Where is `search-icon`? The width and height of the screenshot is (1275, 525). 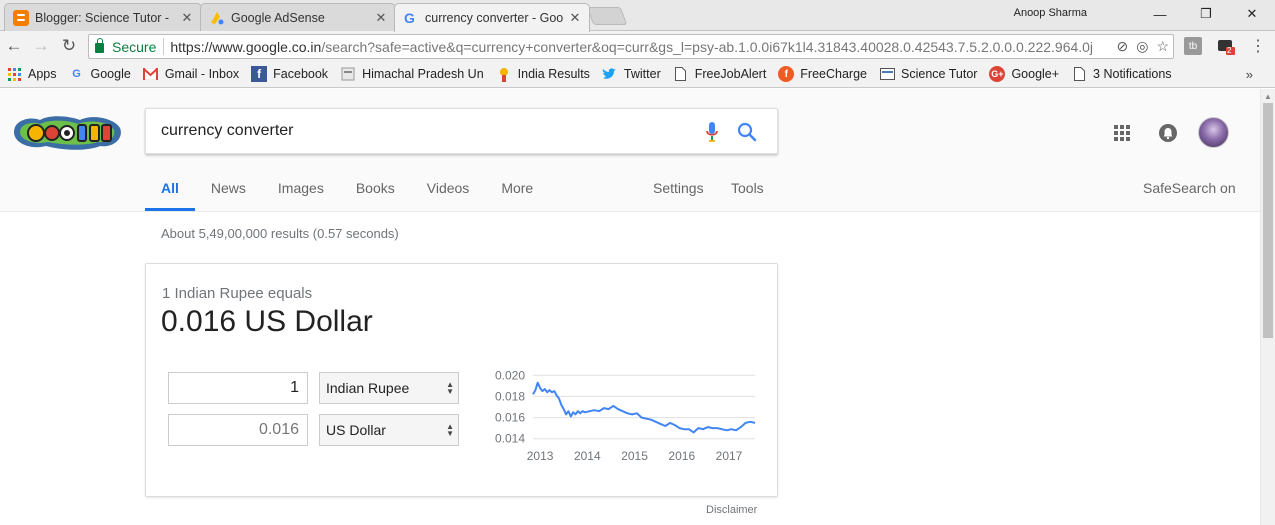
search-icon is located at coordinates (747, 132).